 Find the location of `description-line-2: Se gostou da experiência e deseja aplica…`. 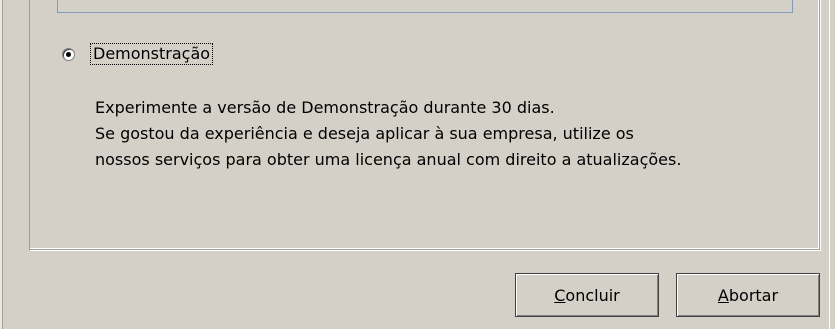

description-line-2: Se gostou da experiência e deseja aplica… is located at coordinates (364, 133).